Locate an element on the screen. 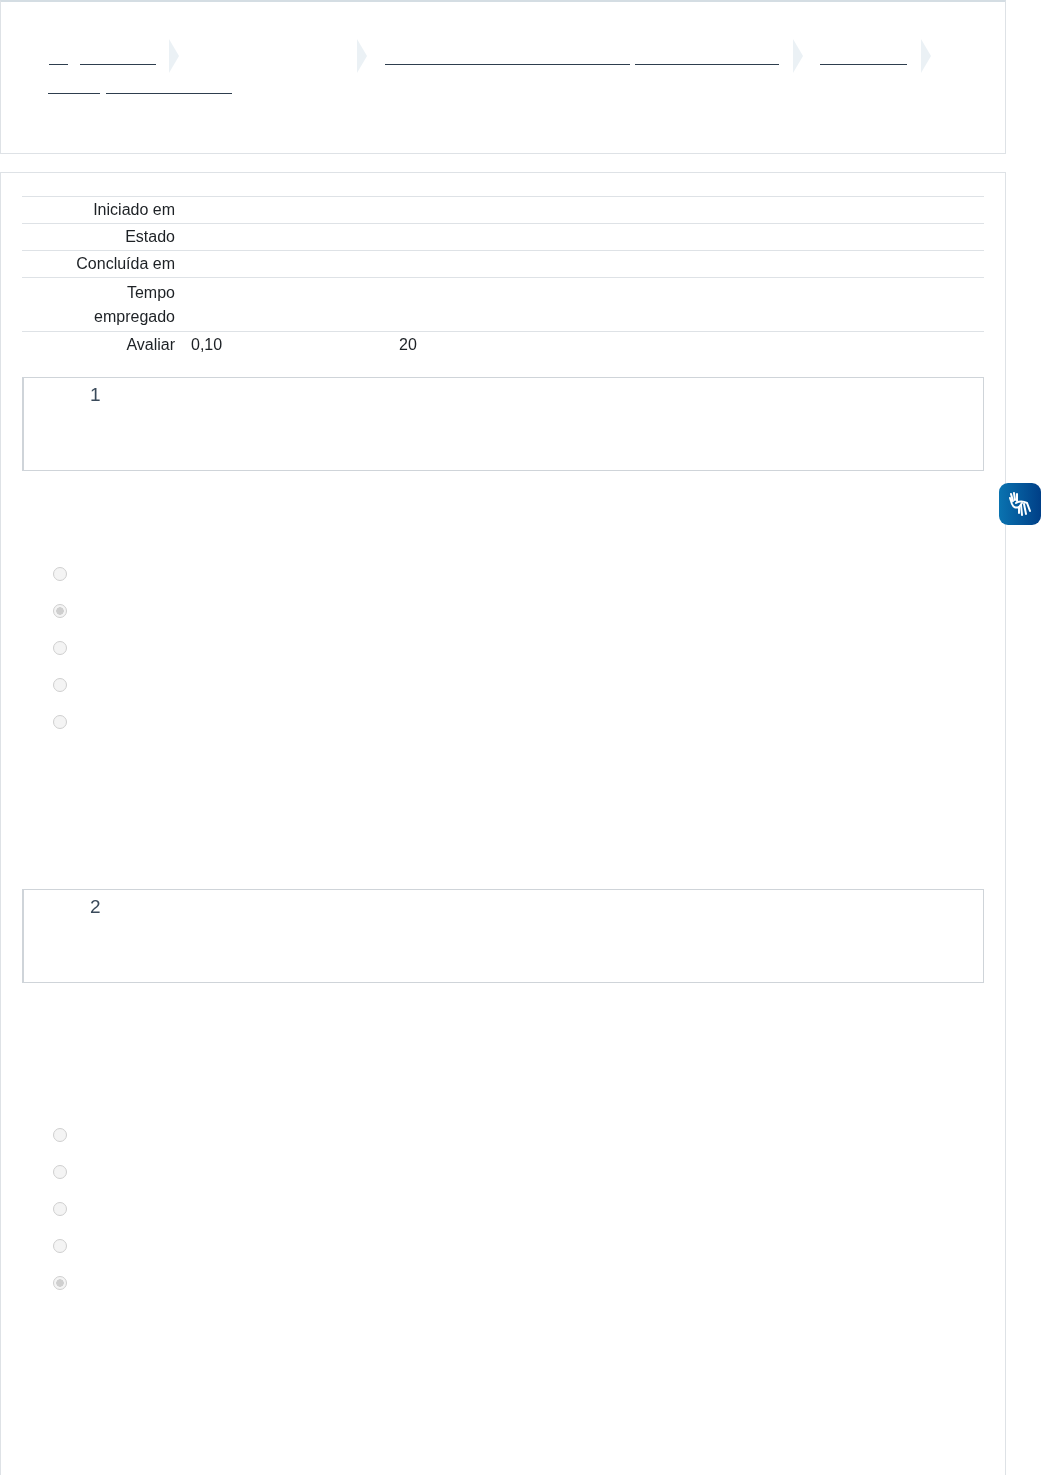 This screenshot has height=1475, width=1041. summary-label: Avaliar is located at coordinates (150, 344).